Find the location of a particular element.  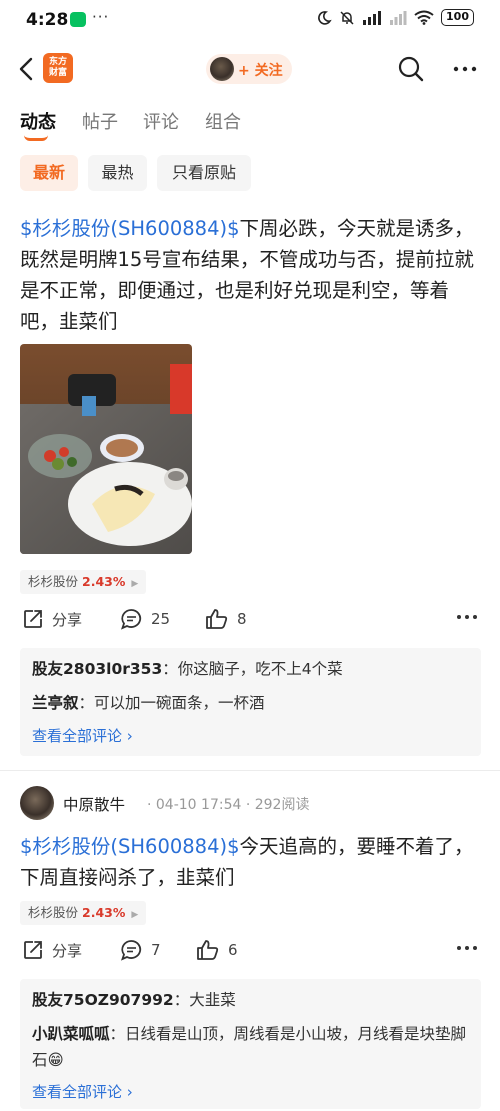

post-actions: 分享 7 6 is located at coordinates (250, 954).